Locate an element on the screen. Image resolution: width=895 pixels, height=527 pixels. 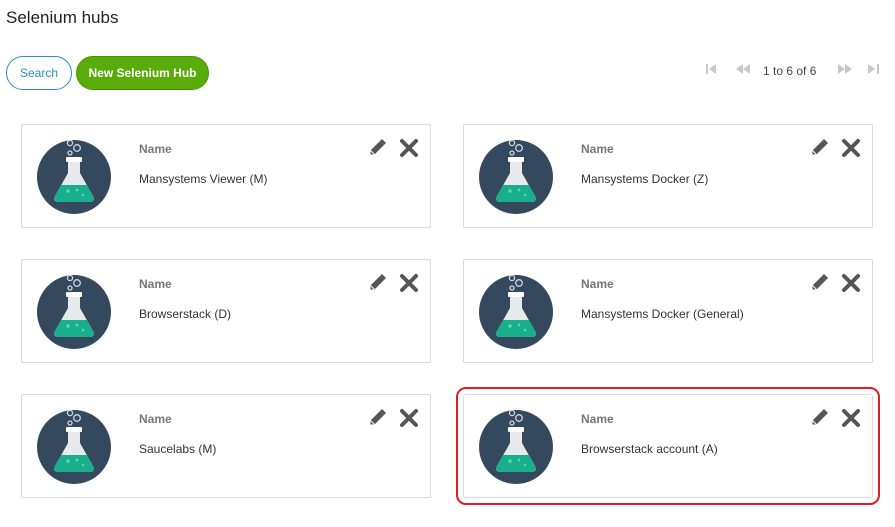
hub-card: Name Saucelabs (M) is located at coordinates (226, 446).